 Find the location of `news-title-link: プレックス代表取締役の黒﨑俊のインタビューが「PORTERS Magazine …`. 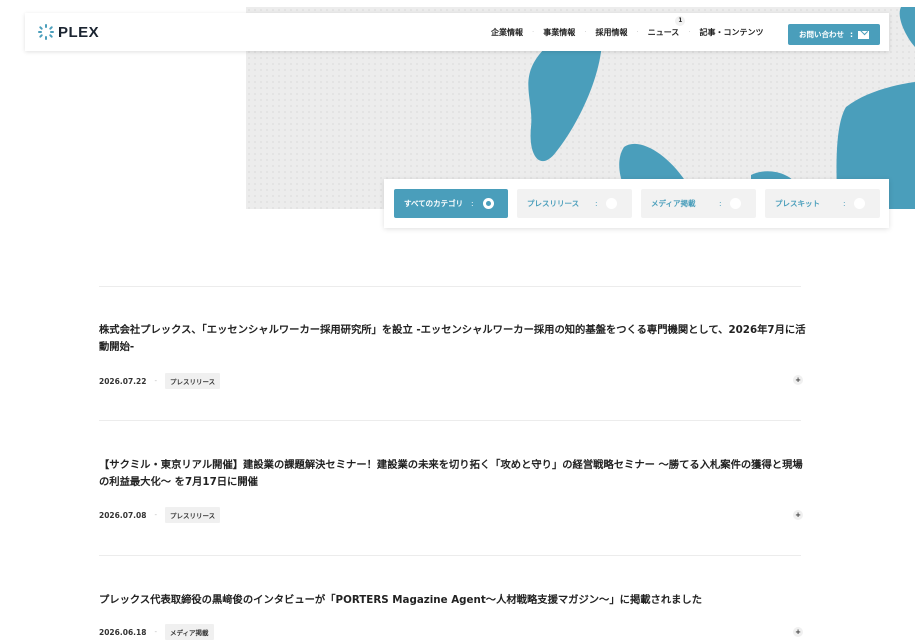

news-title-link: プレックス代表取締役の黒﨑俊のインタビューが「PORTERS Magazine … is located at coordinates (455, 600).